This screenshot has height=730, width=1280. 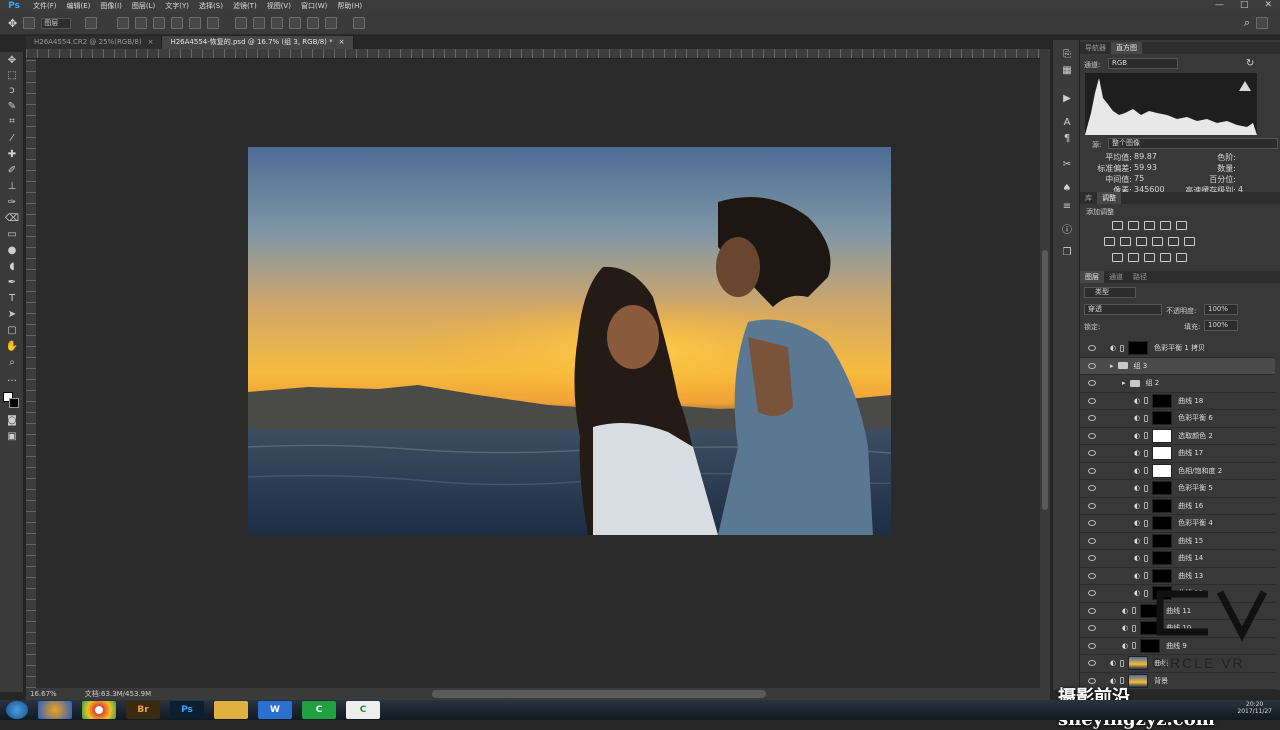 What do you see at coordinates (56, 23) in the screenshot?
I see `auto-select-dropdown: 图层` at bounding box center [56, 23].